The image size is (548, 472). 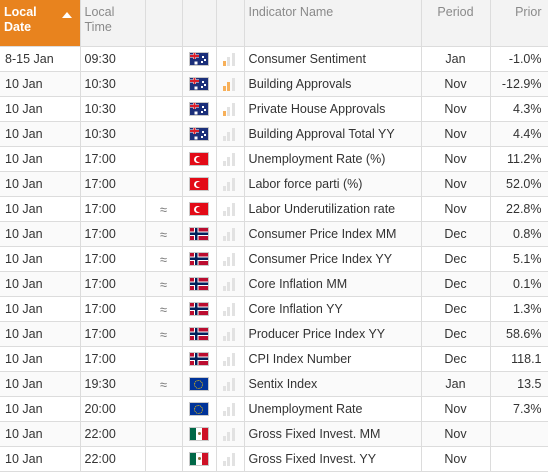 I want to click on row-indicator-name: Private House Approvals, so click(x=333, y=109).